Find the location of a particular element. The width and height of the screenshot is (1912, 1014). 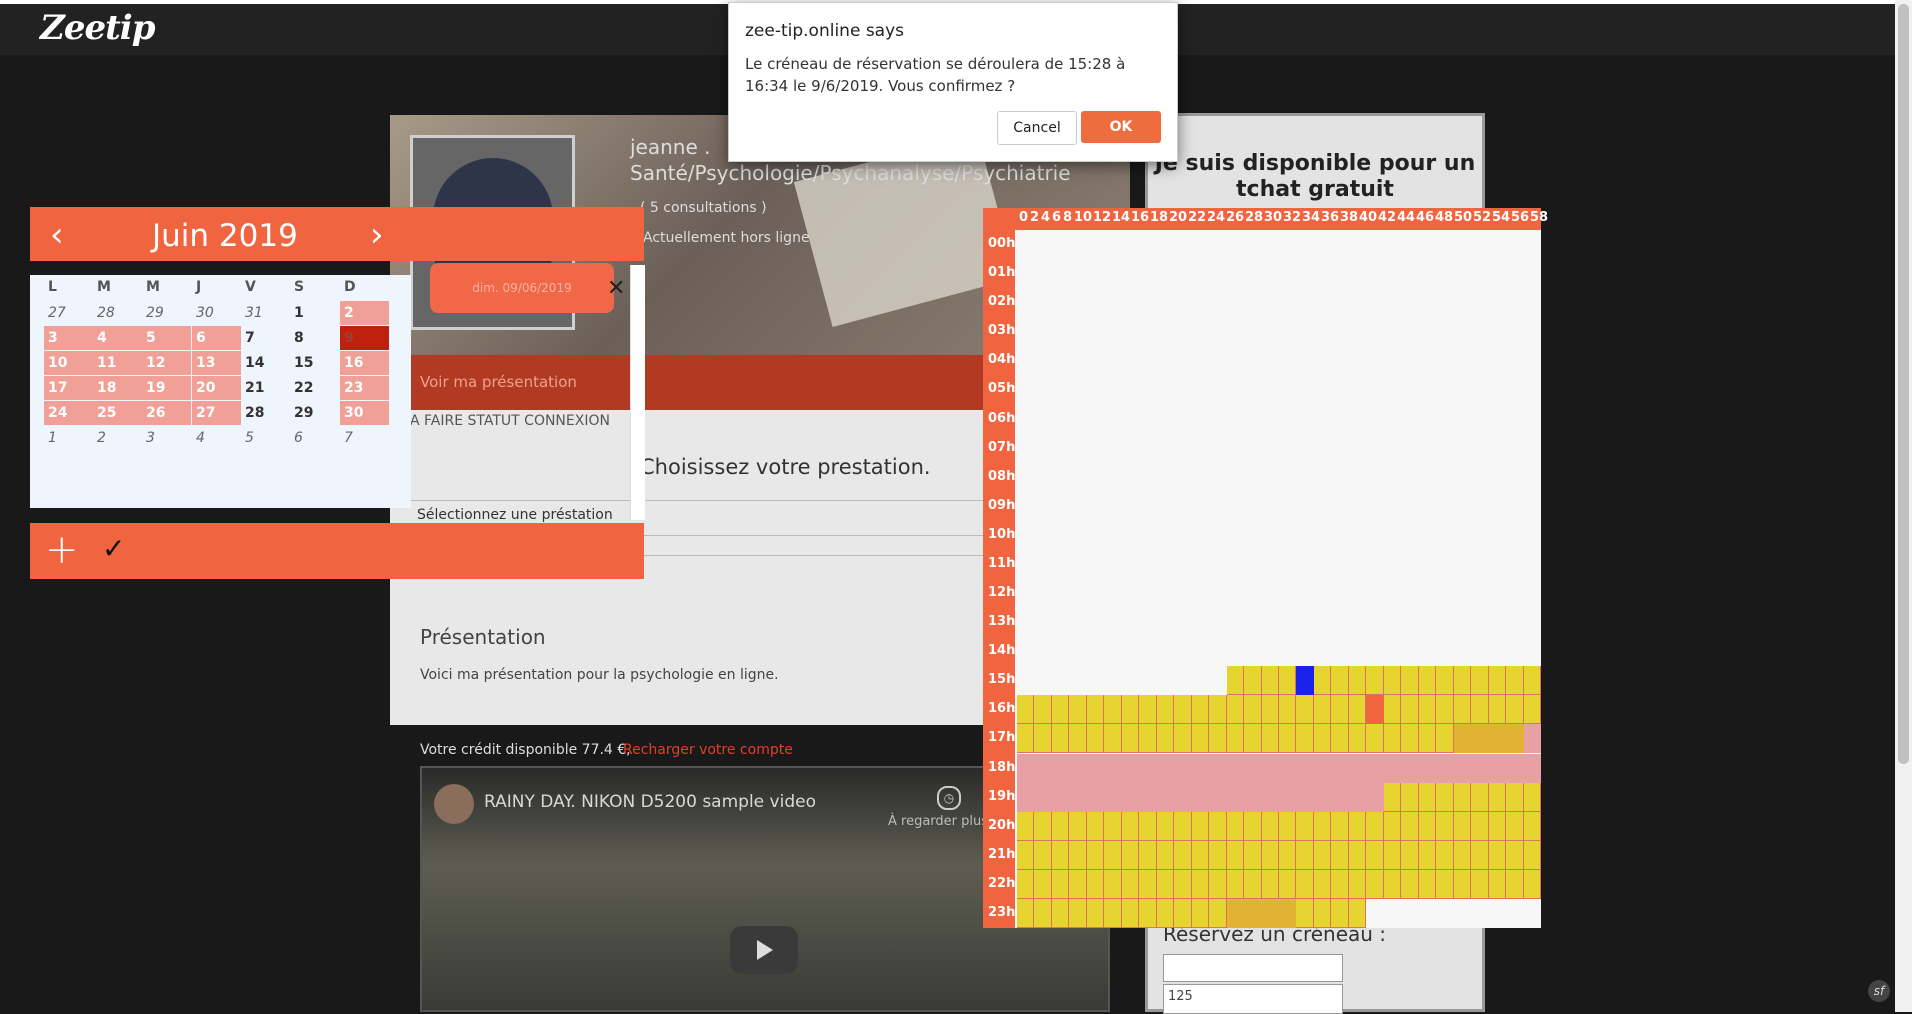

check-icon: ✓ is located at coordinates (113, 548).